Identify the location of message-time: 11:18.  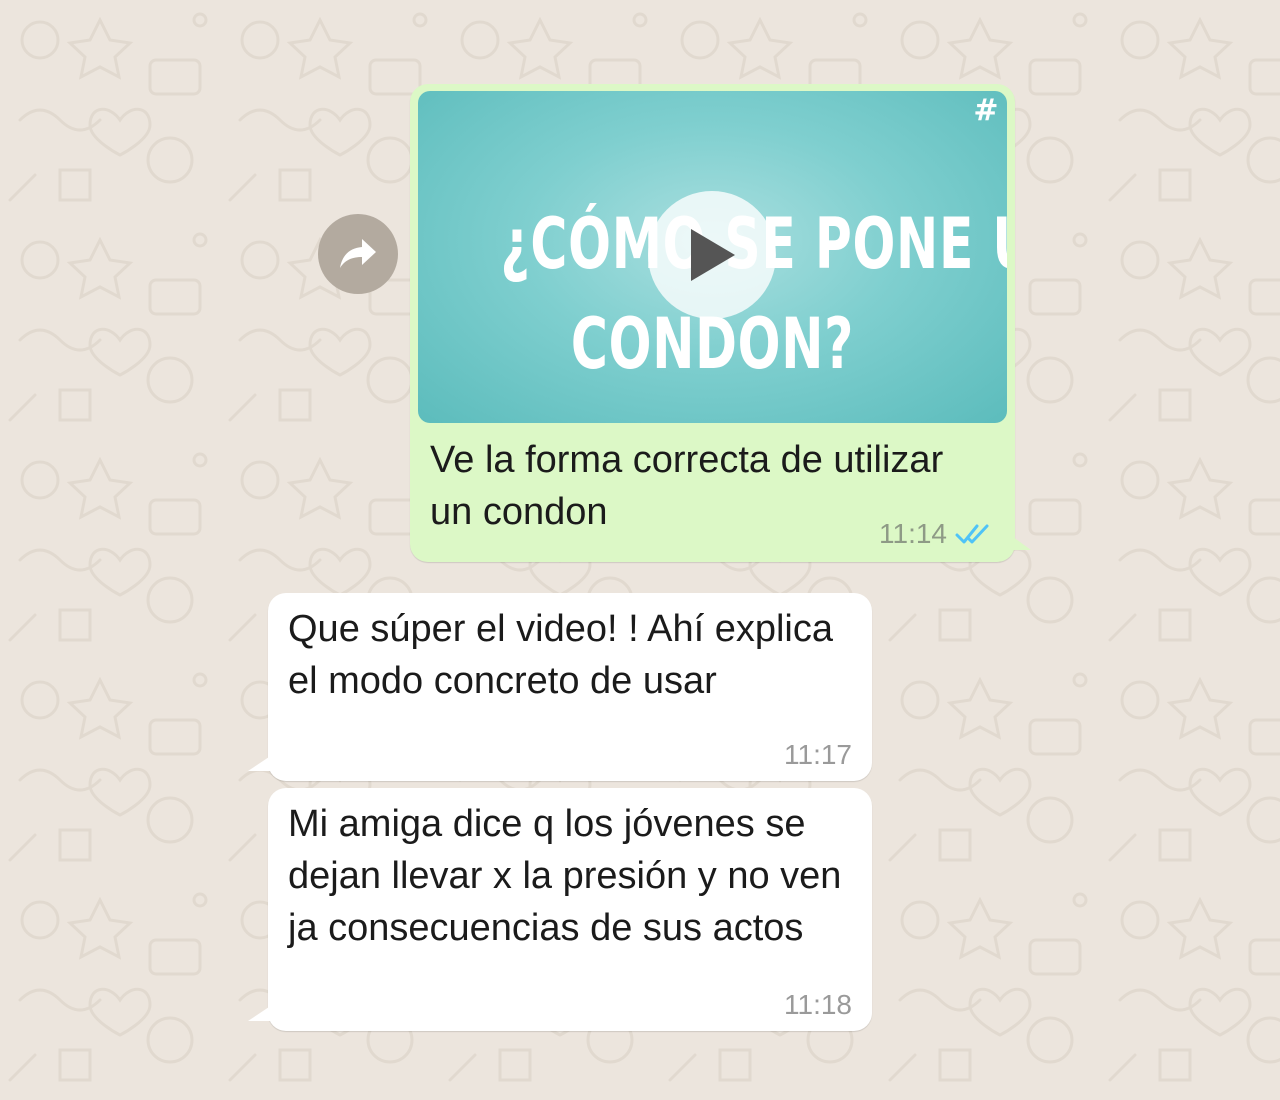
(818, 1004).